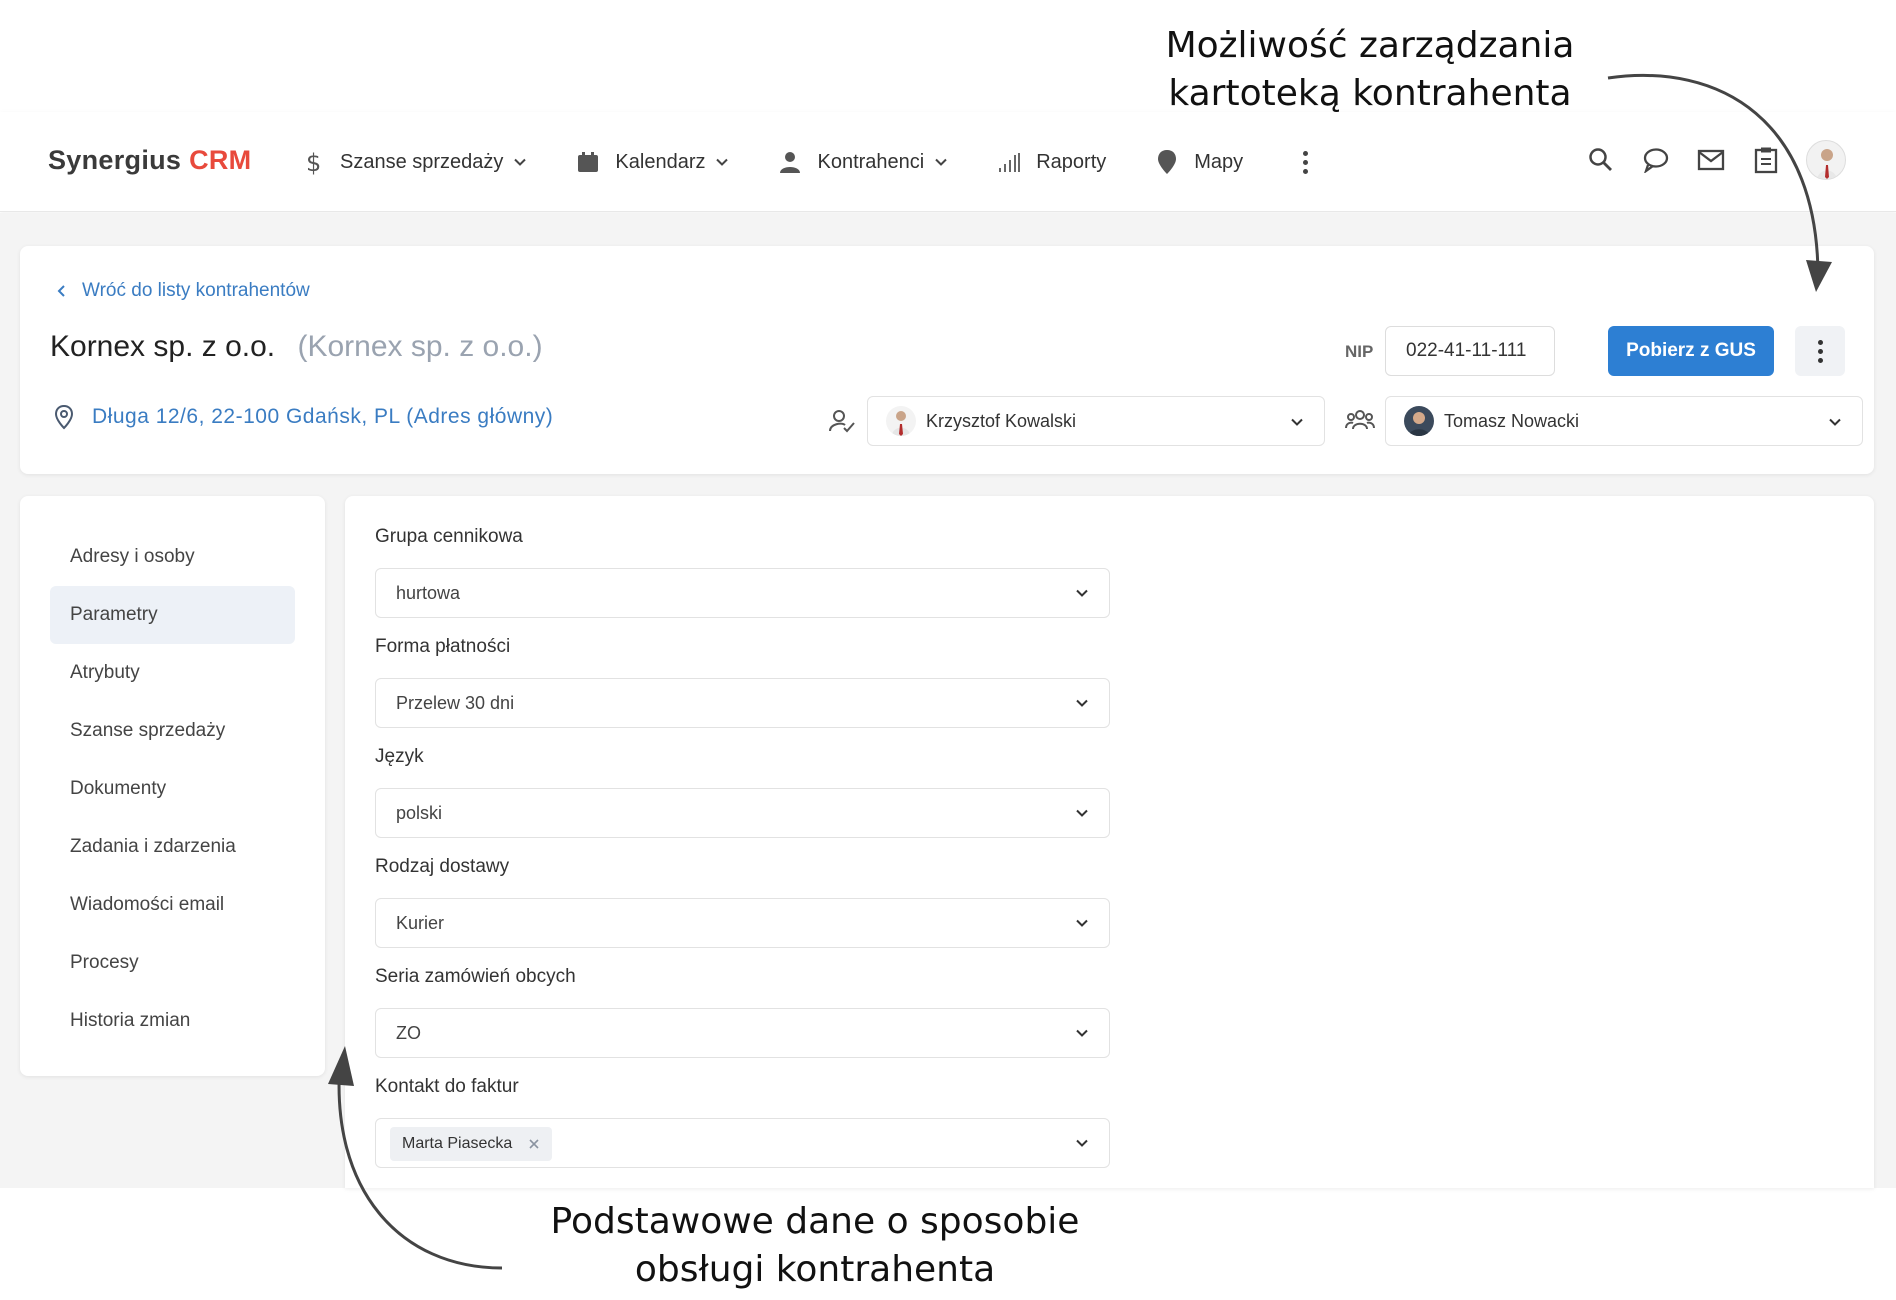 The height and width of the screenshot is (1300, 1896). What do you see at coordinates (1711, 160) in the screenshot?
I see `mail-icon` at bounding box center [1711, 160].